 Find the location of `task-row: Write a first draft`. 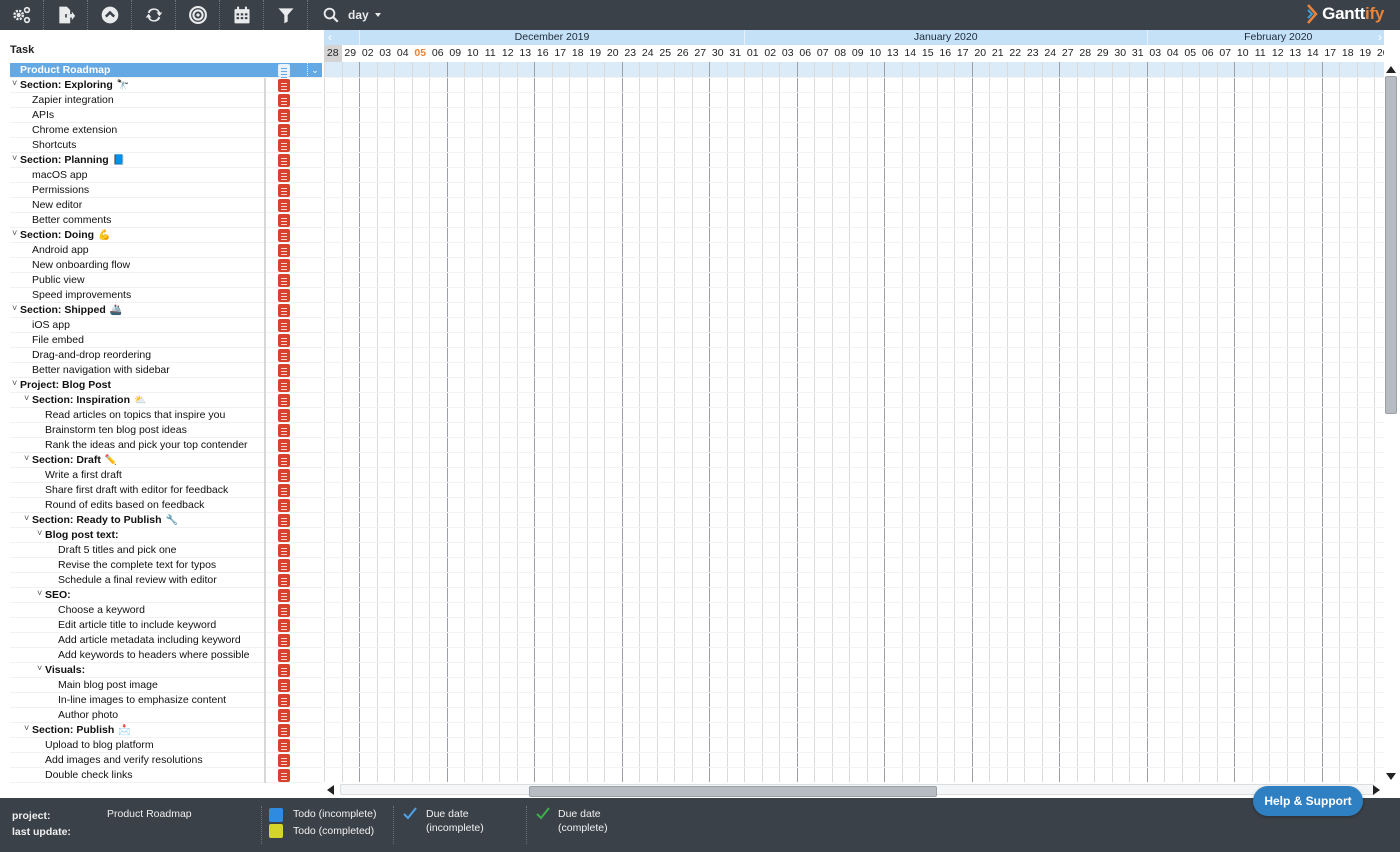

task-row: Write a first draft is located at coordinates (166, 475).